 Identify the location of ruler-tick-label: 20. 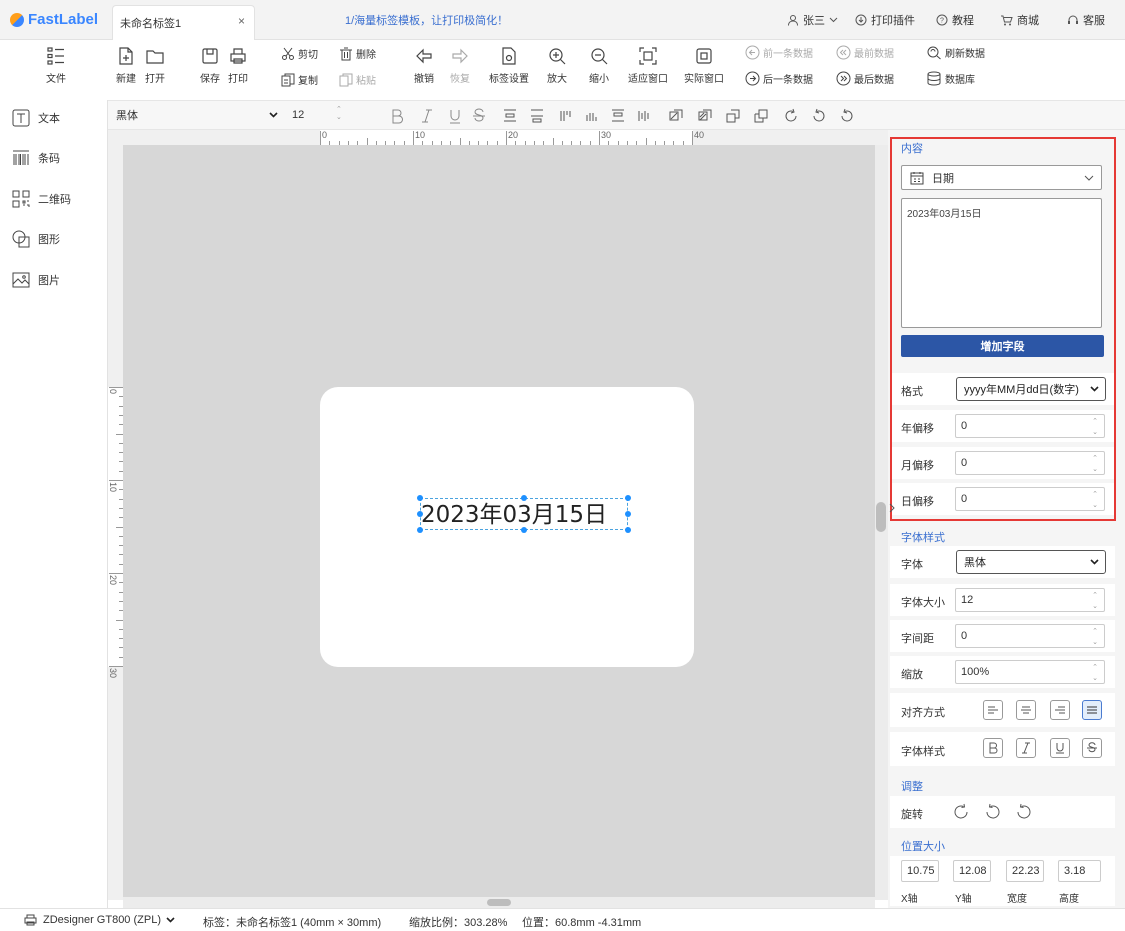
(513, 135).